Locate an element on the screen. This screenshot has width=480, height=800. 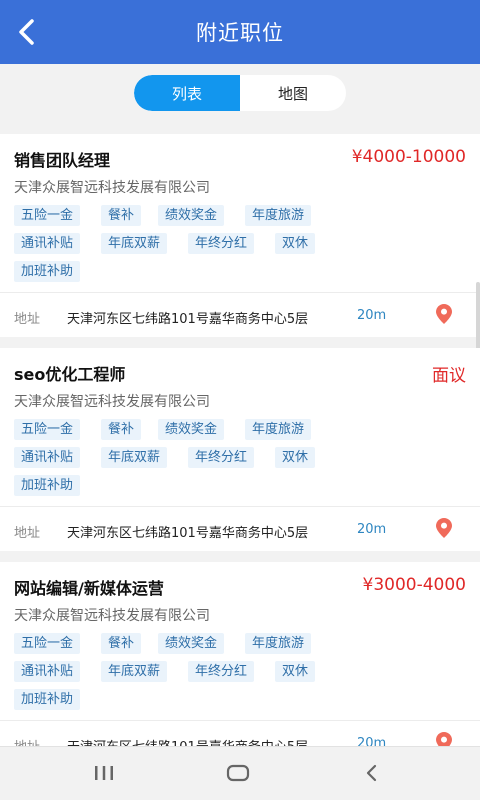
view-switcher: 列表 地图 is located at coordinates (240, 93).